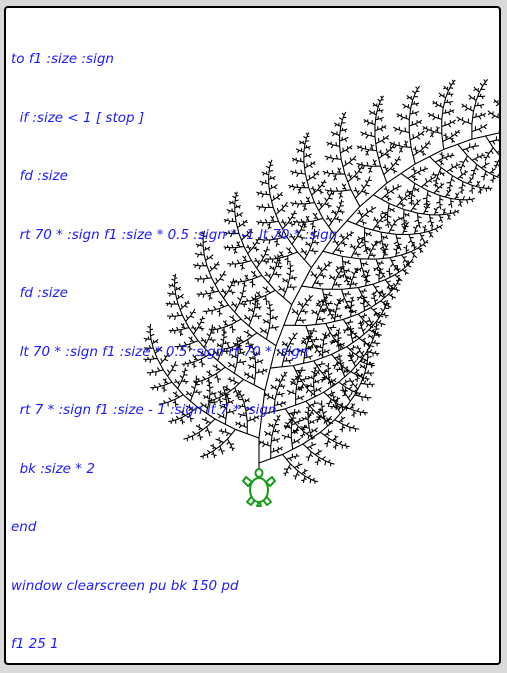 The image size is (507, 673). Describe the element at coordinates (78, 117) in the screenshot. I see `program-line: if :size < 1 [ stop ]` at that location.